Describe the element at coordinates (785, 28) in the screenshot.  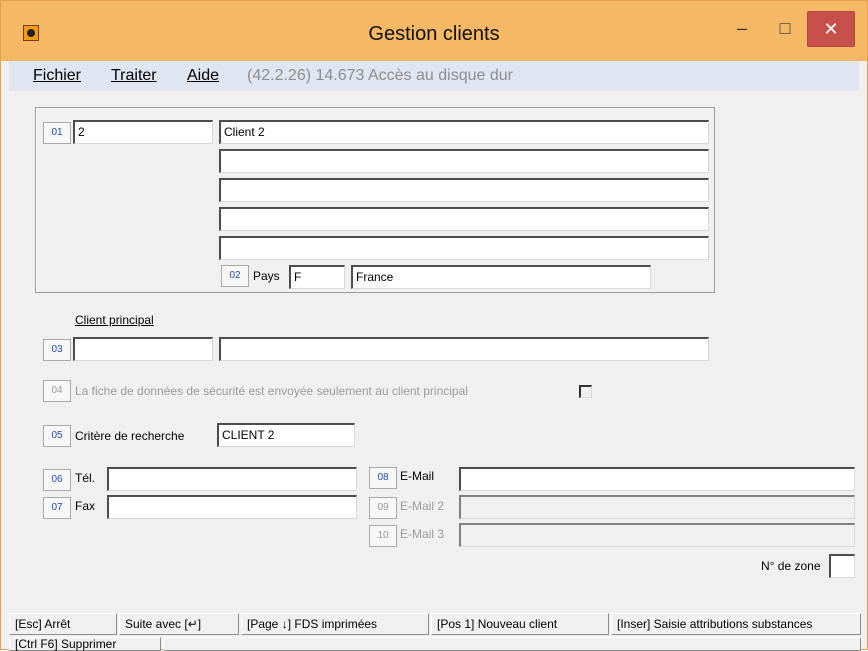
I see `maximize-button: □` at that location.